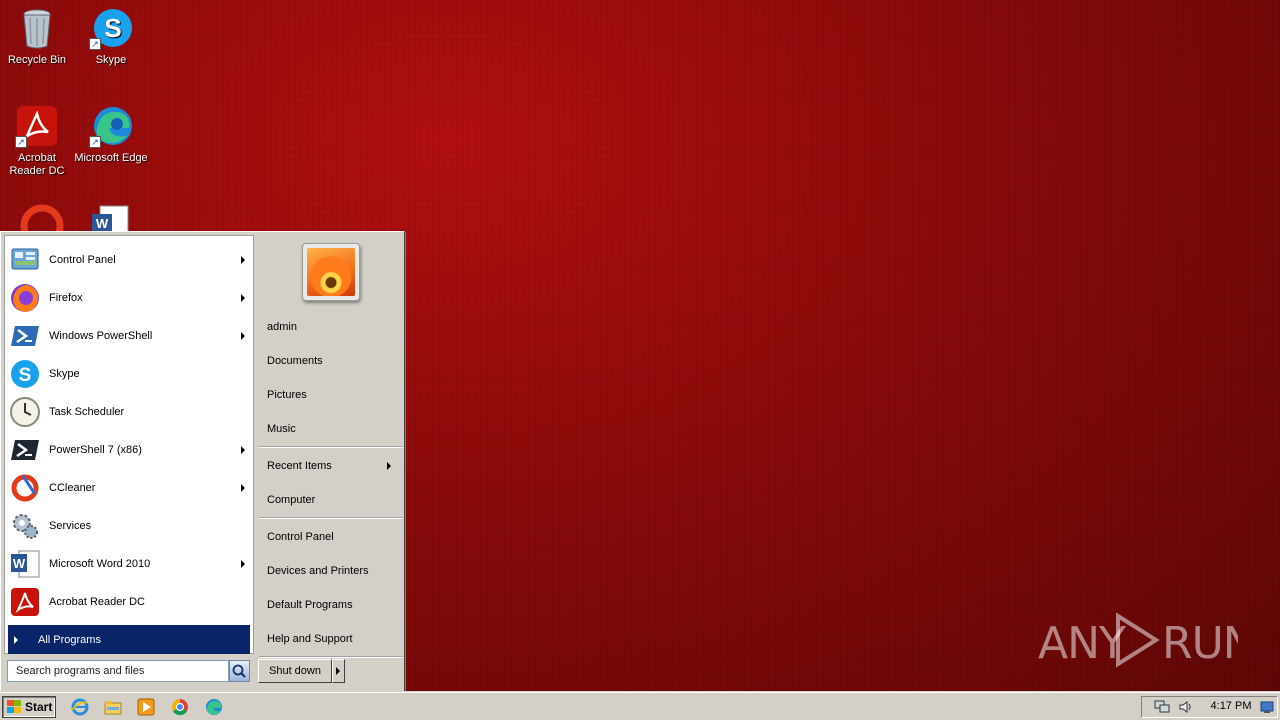  What do you see at coordinates (214, 707) in the screenshot?
I see `edge-icon` at bounding box center [214, 707].